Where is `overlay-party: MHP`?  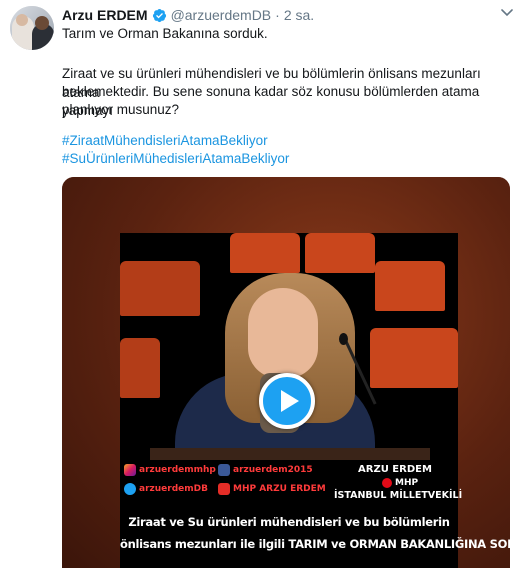
overlay-party: MHP is located at coordinates (400, 483).